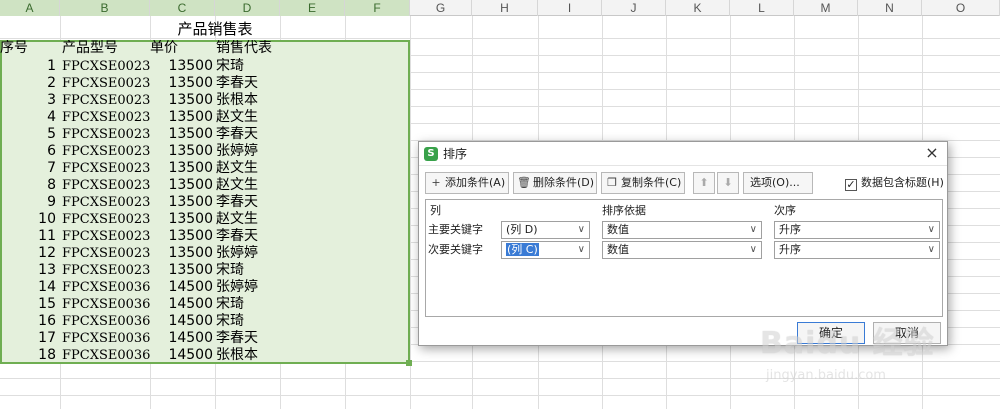 Image resolution: width=1000 pixels, height=409 pixels. I want to click on dialog-titlebar: S 排序 ×, so click(683, 154).